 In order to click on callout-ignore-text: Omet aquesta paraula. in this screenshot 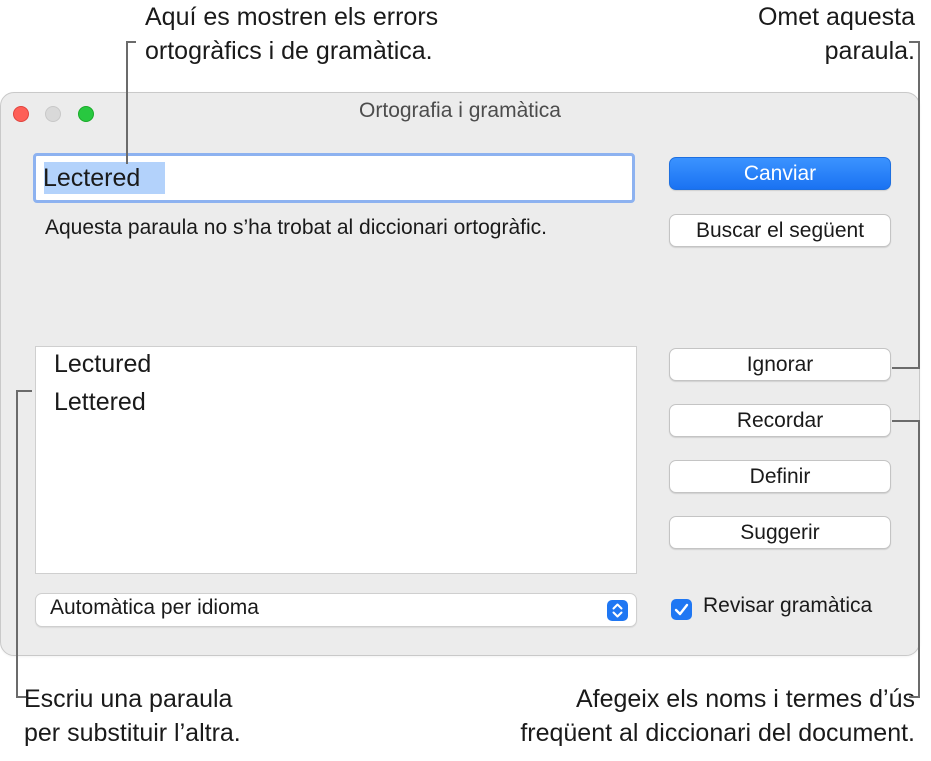, I will do `click(836, 34)`.